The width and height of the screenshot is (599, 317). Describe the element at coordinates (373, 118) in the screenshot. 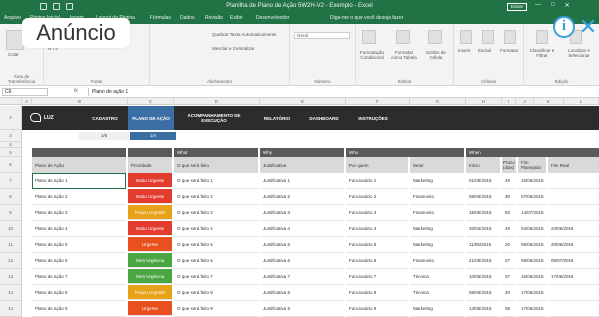

I see `nav-instrucoes: INSTRUÇÕES` at that location.